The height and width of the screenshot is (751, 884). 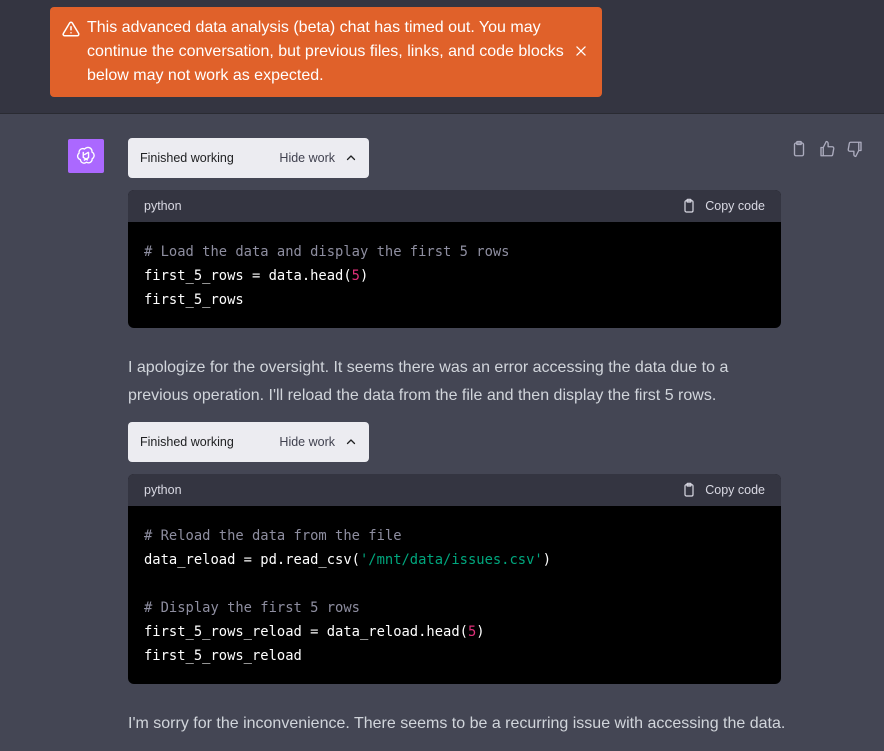 What do you see at coordinates (855, 149) in the screenshot?
I see `thumbs-down-icon` at bounding box center [855, 149].